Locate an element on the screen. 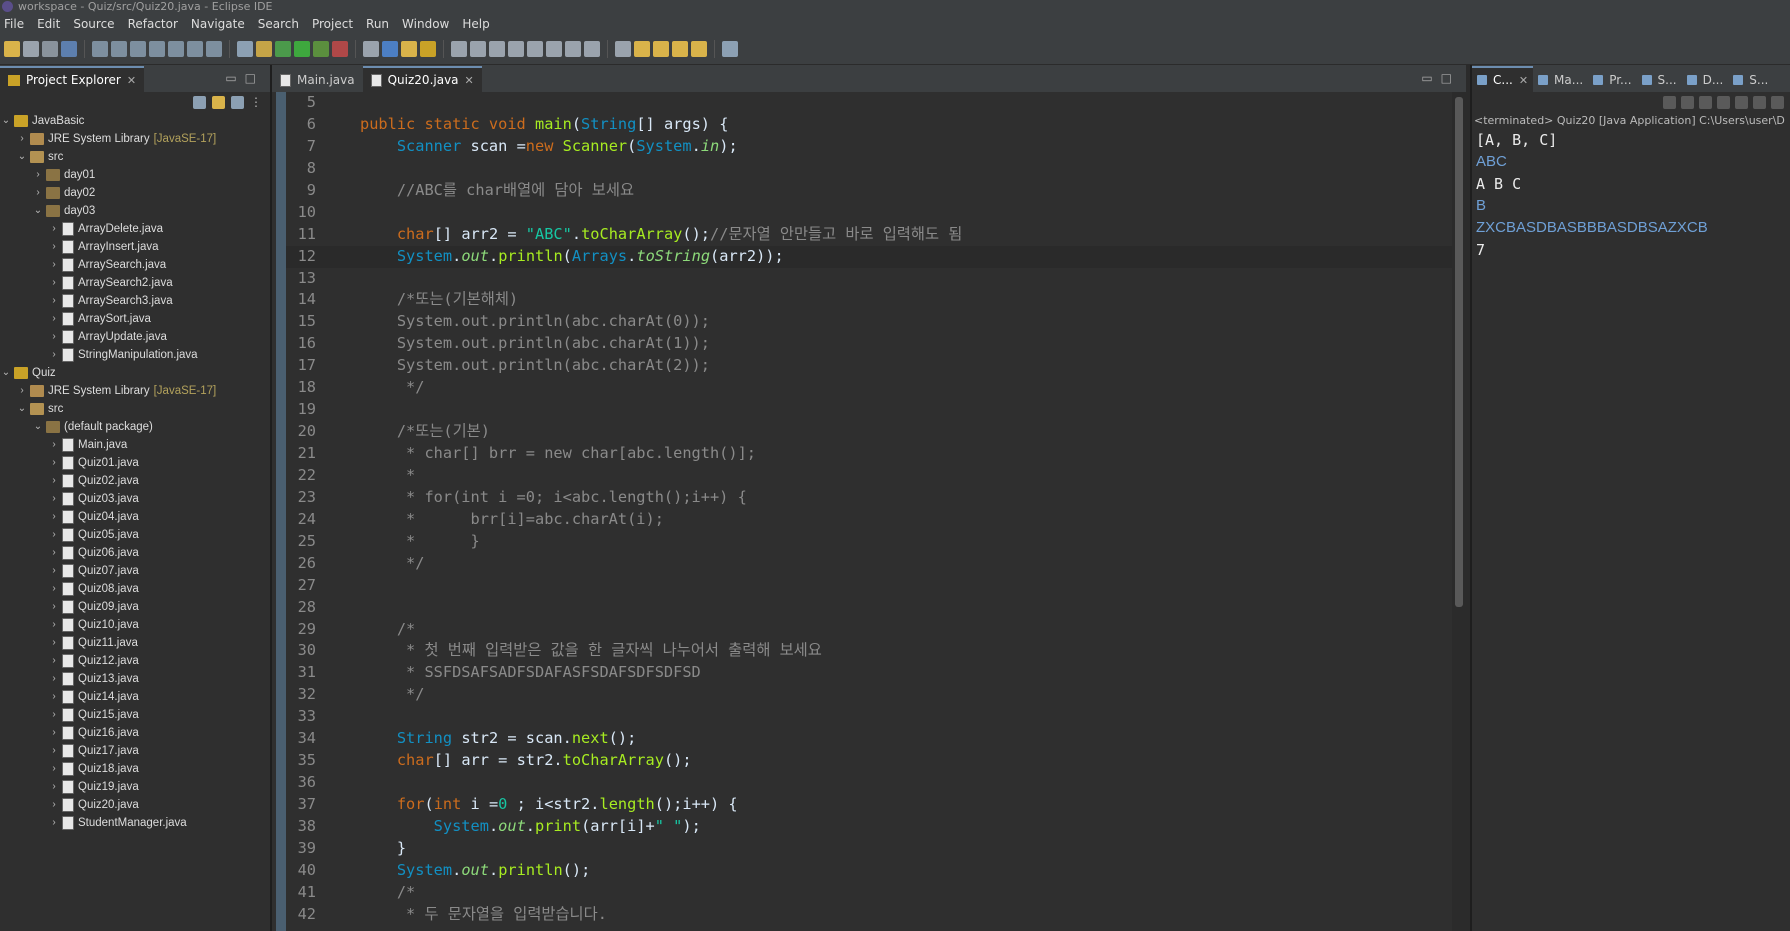 This screenshot has width=1790, height=931. terminate-icon is located at coordinates (138, 49).